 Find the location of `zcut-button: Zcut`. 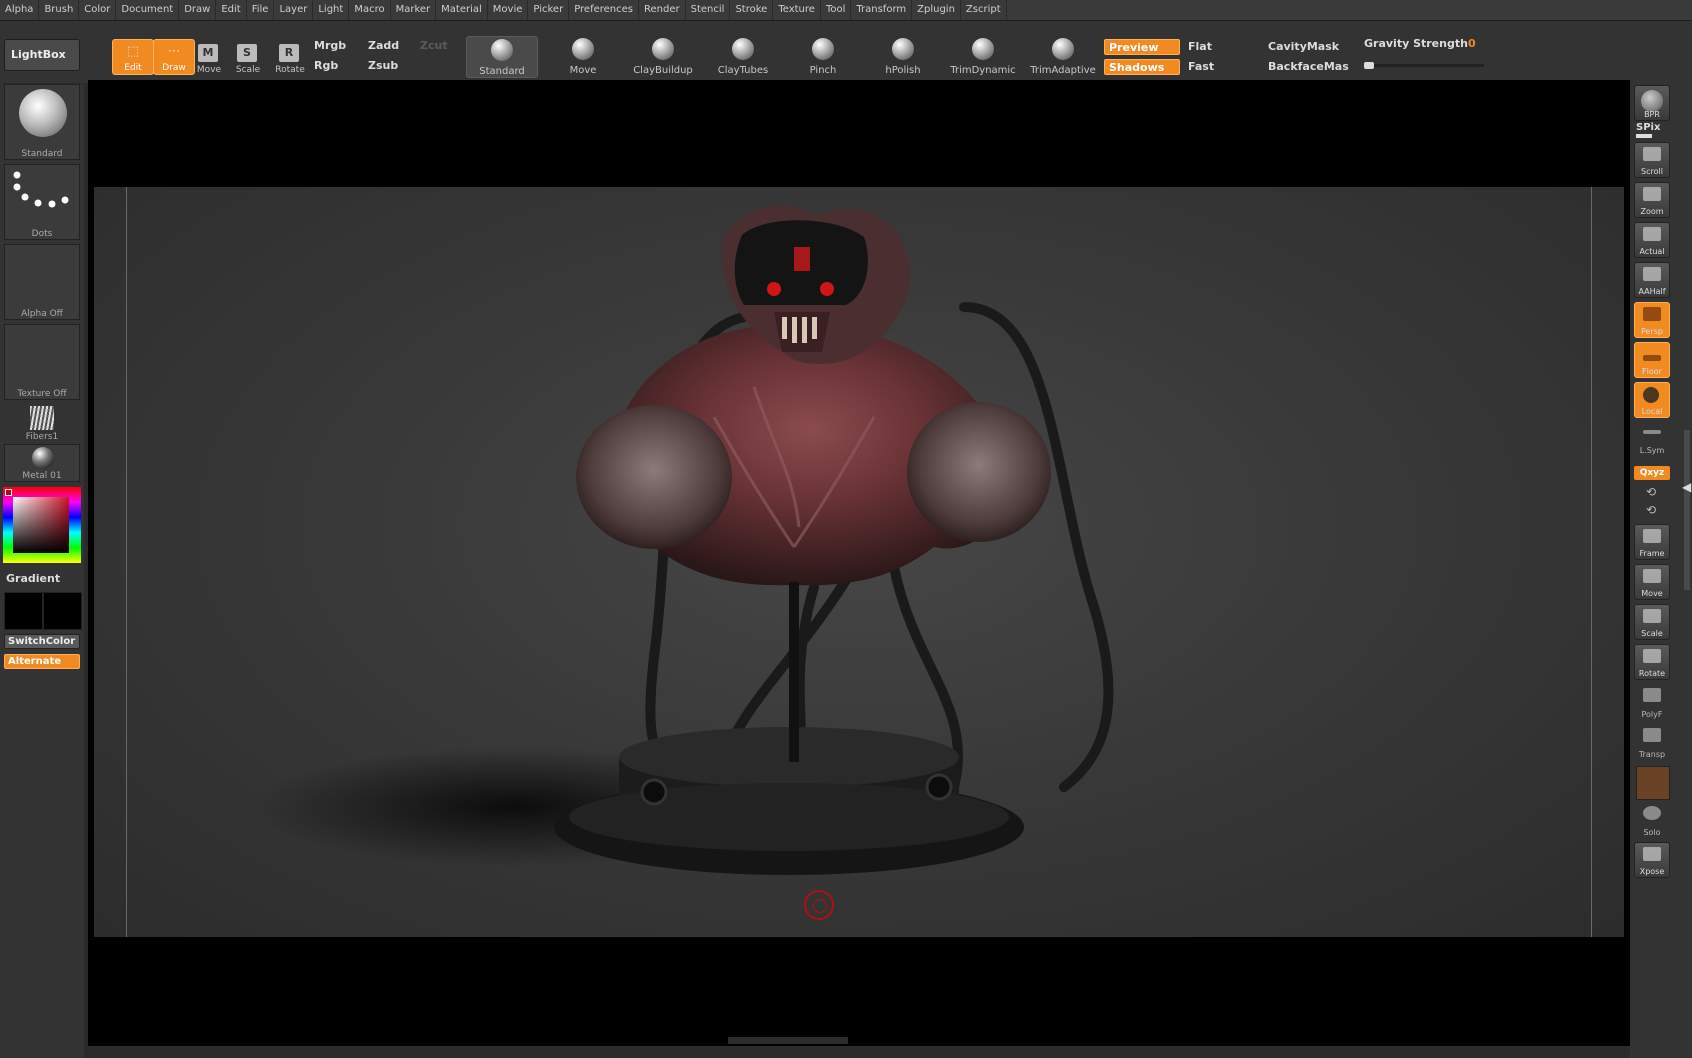

zcut-button: Zcut is located at coordinates (444, 46).